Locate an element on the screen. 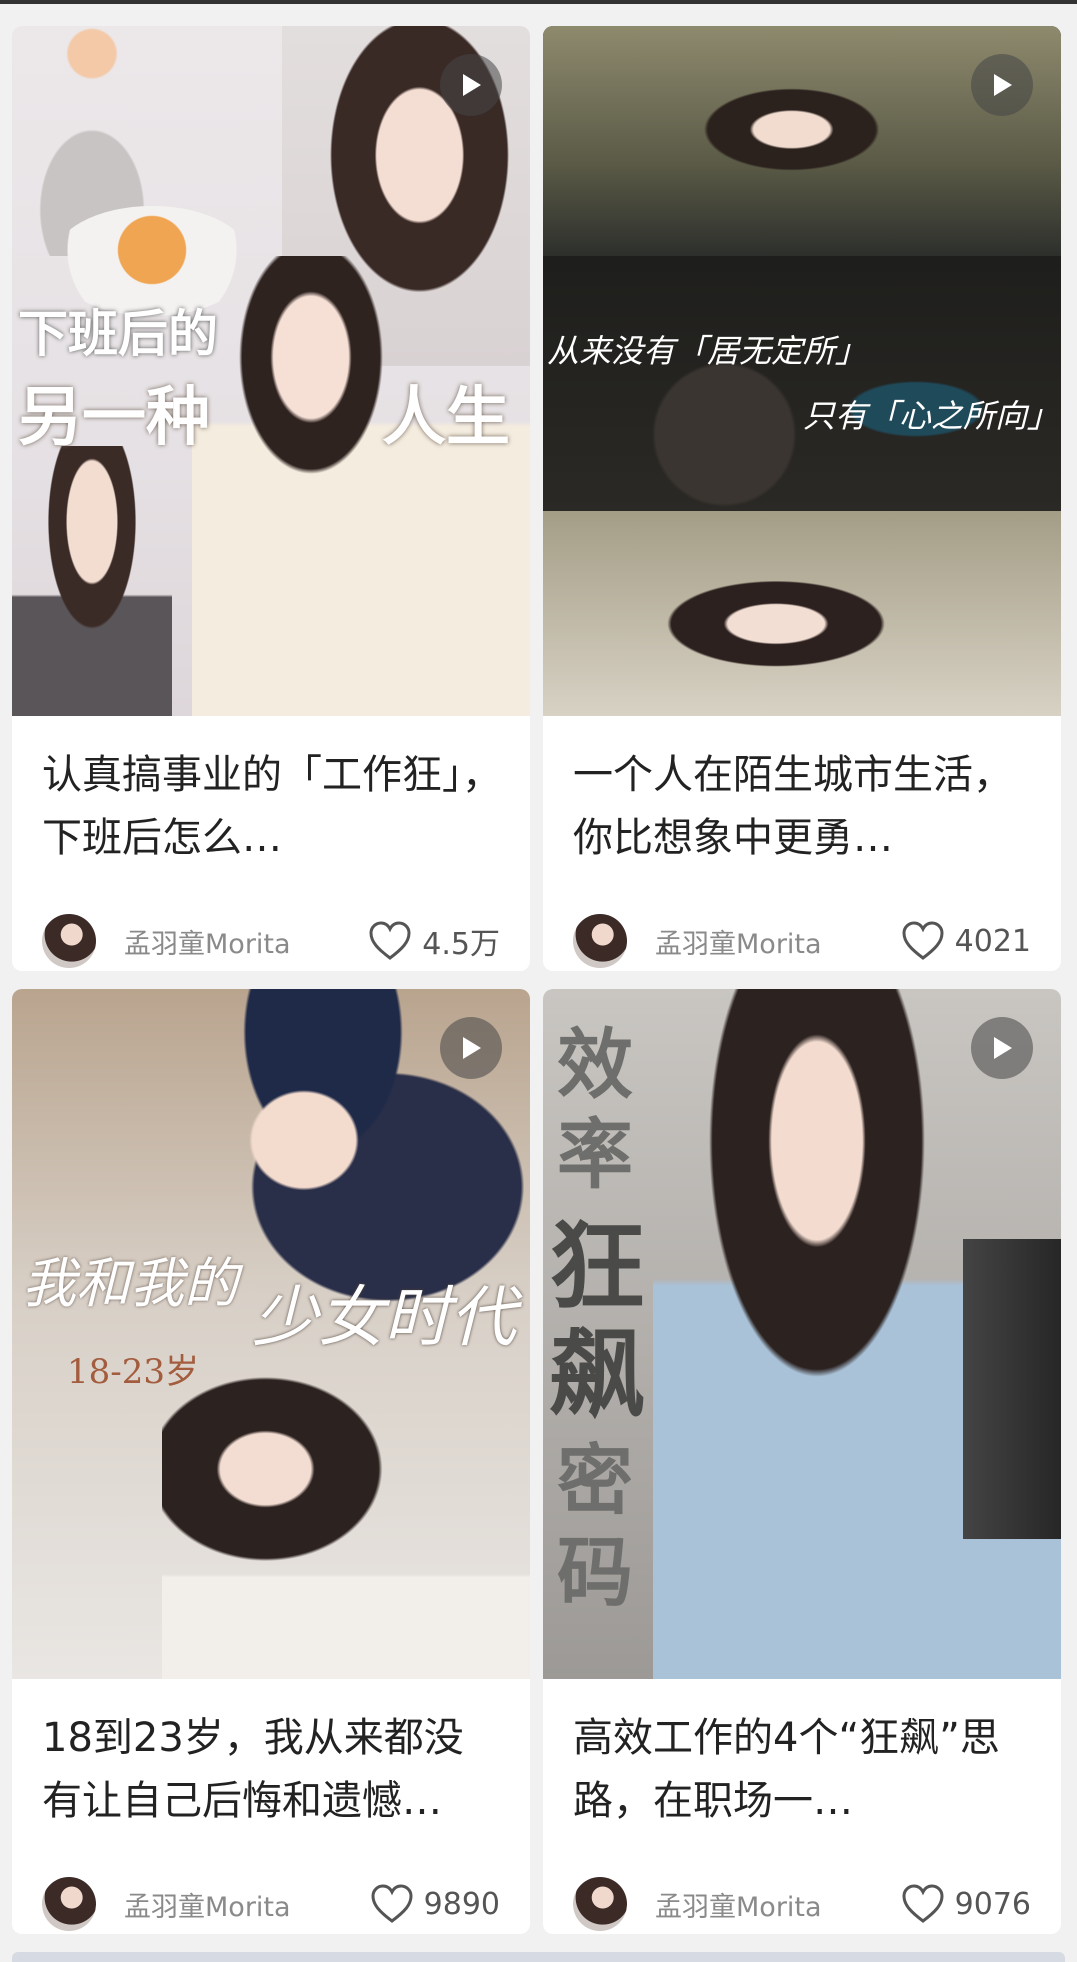  like-button: 4021 is located at coordinates (966, 941).